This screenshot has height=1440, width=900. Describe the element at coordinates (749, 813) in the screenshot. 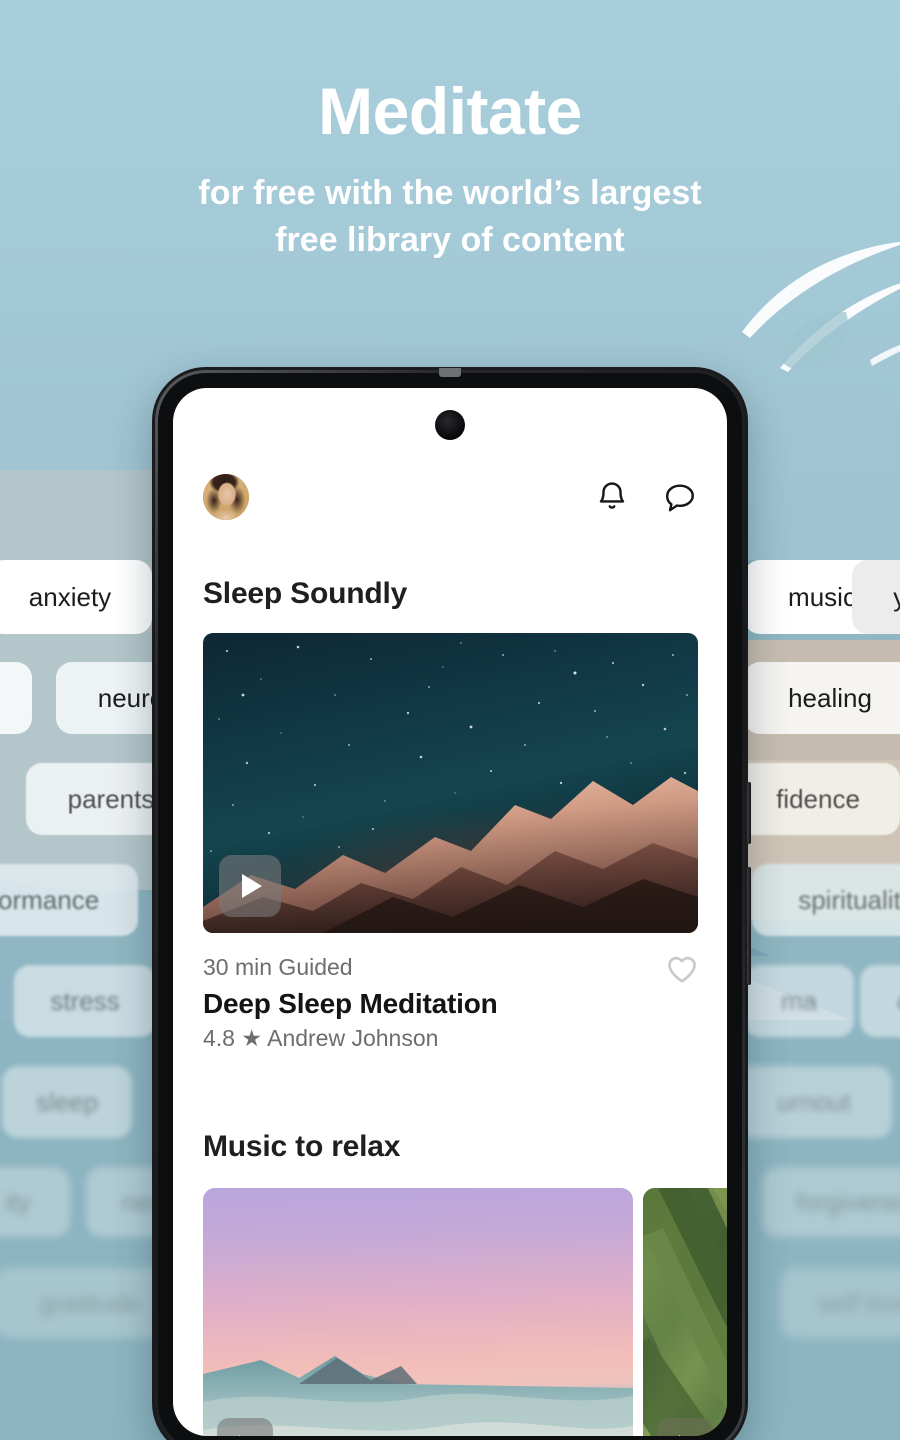

I see `volume-button` at that location.